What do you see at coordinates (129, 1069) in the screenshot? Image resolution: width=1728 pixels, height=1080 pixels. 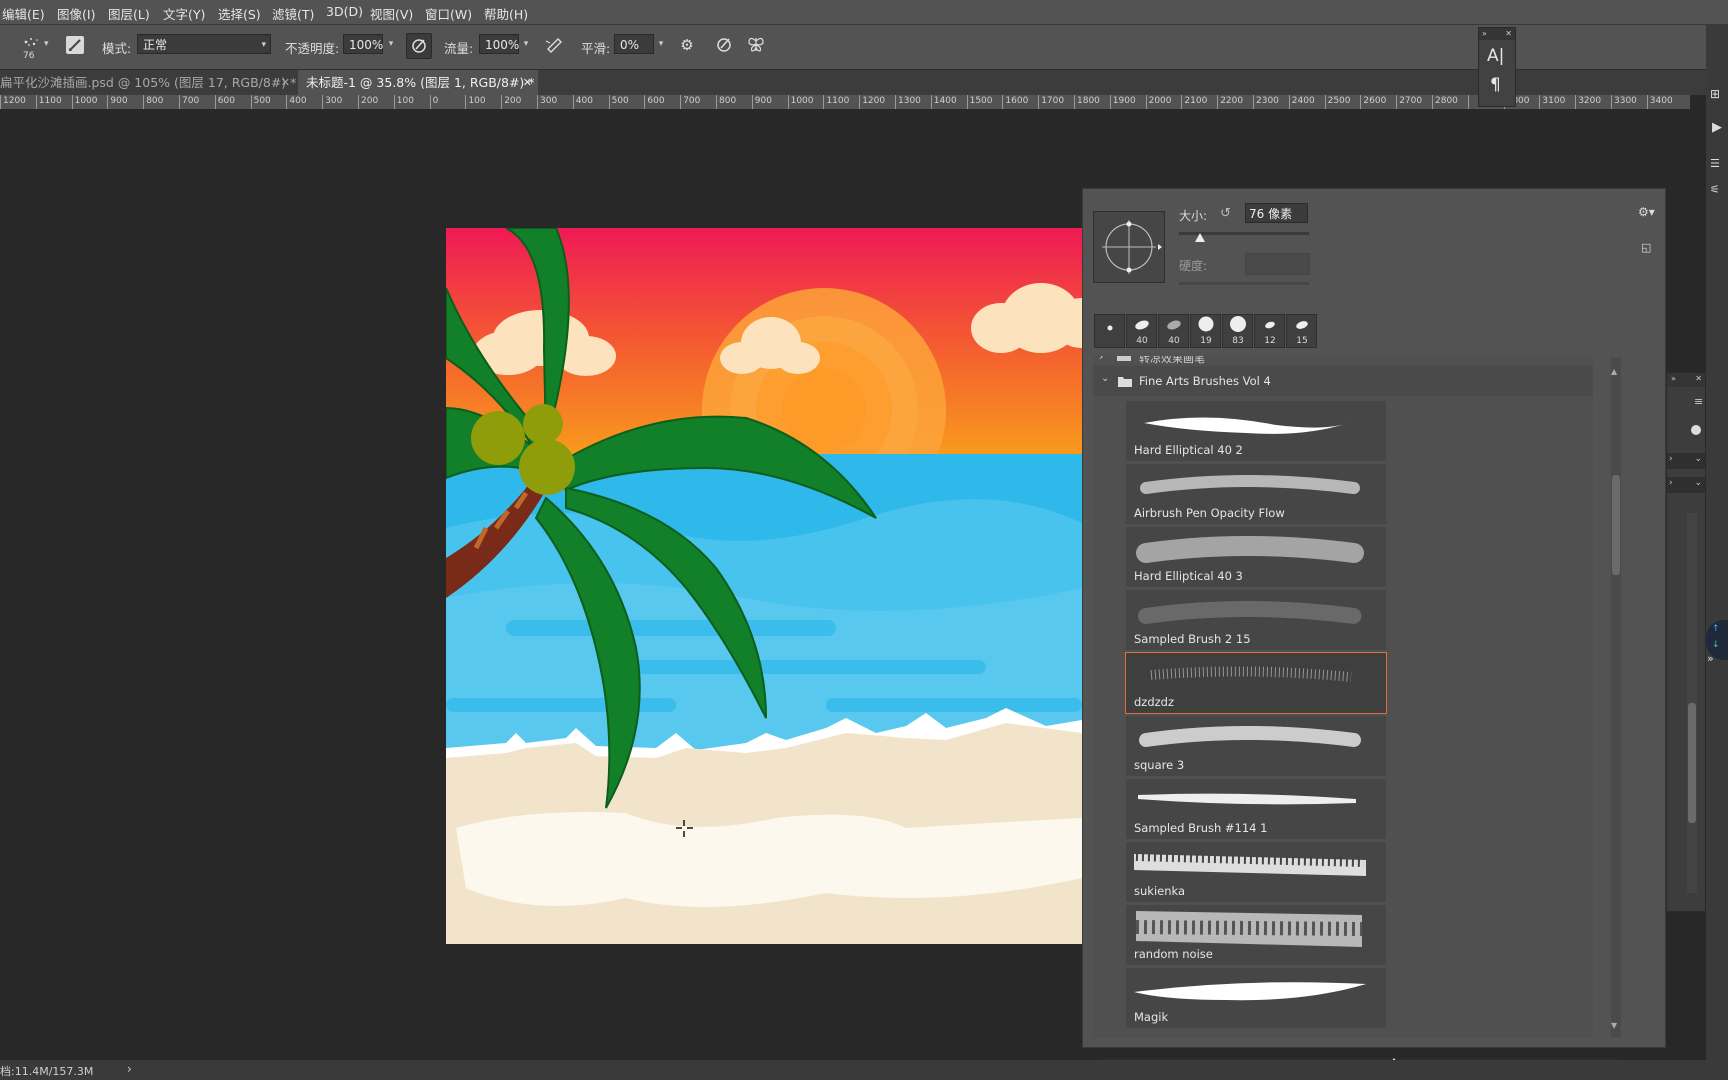 I see `status-arrow-icon: ›` at bounding box center [129, 1069].